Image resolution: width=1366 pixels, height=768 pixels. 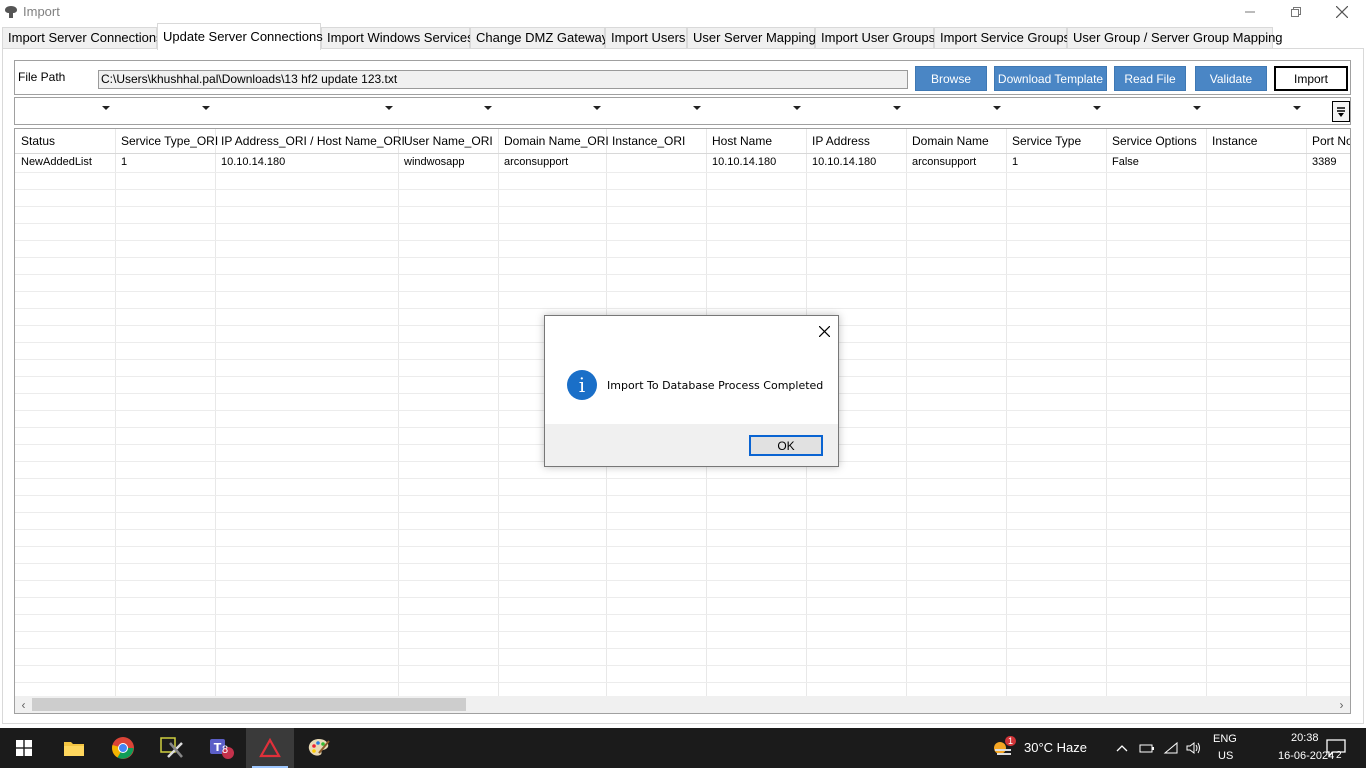 What do you see at coordinates (1175, 38) in the screenshot?
I see `tab-user-group-server-group-mapping: User Group / Server Group Mapping` at bounding box center [1175, 38].